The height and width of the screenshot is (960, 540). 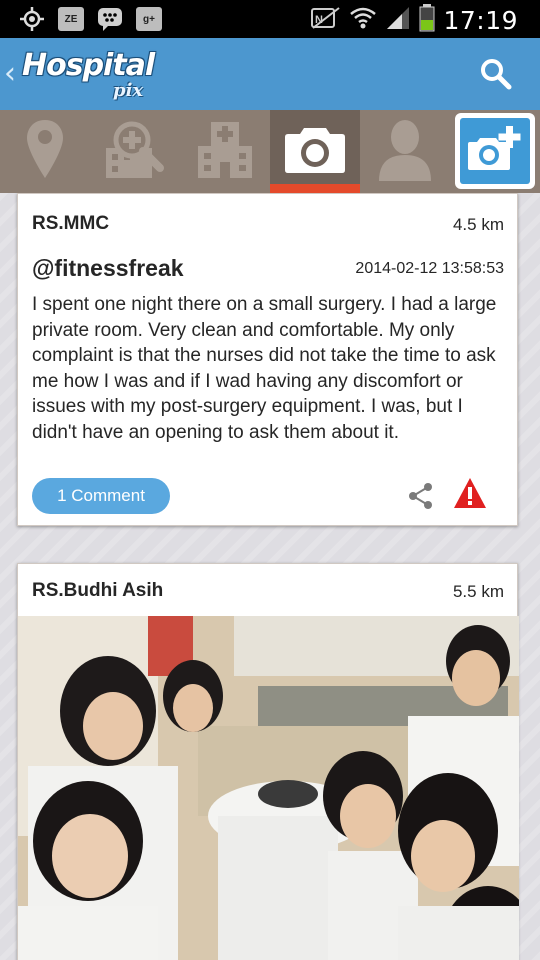 I want to click on timestamp: 2014-02-12 13:58:53, so click(x=429, y=268).